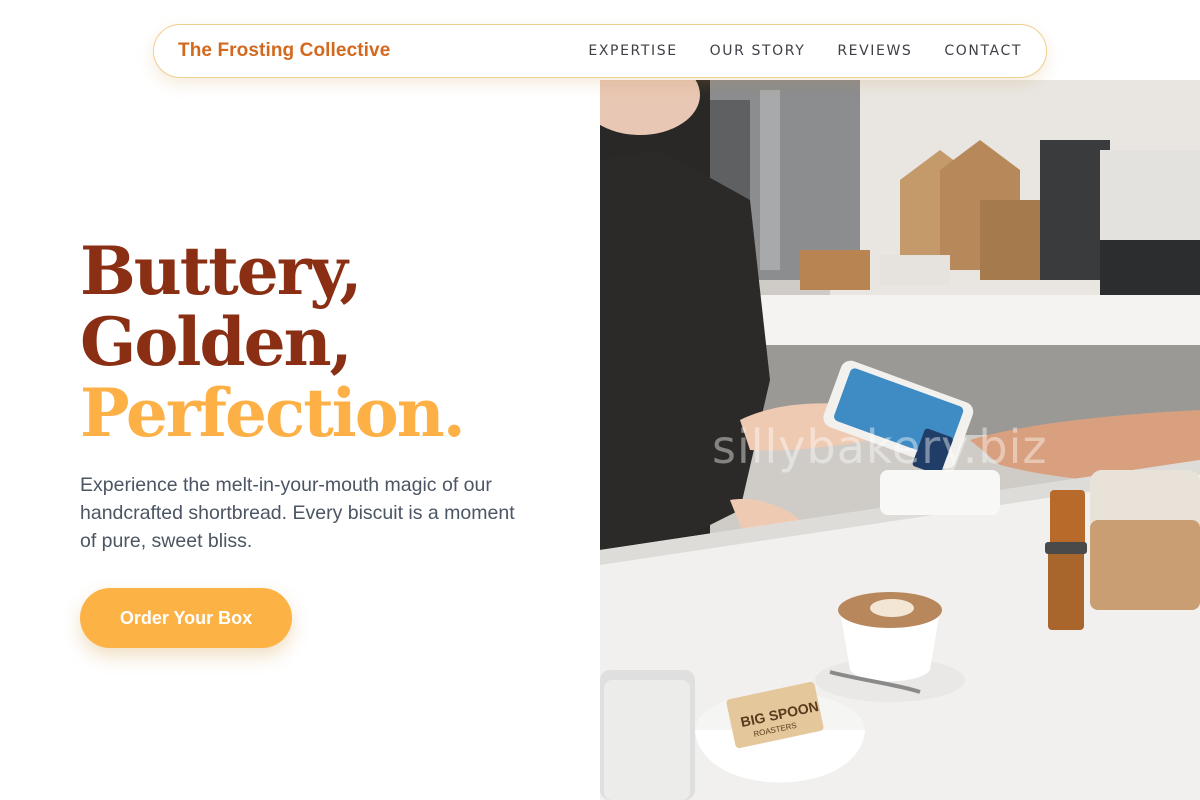 Image resolution: width=1200 pixels, height=800 pixels. Describe the element at coordinates (216, 342) in the screenshot. I see `headline-line-2: Golden,` at that location.